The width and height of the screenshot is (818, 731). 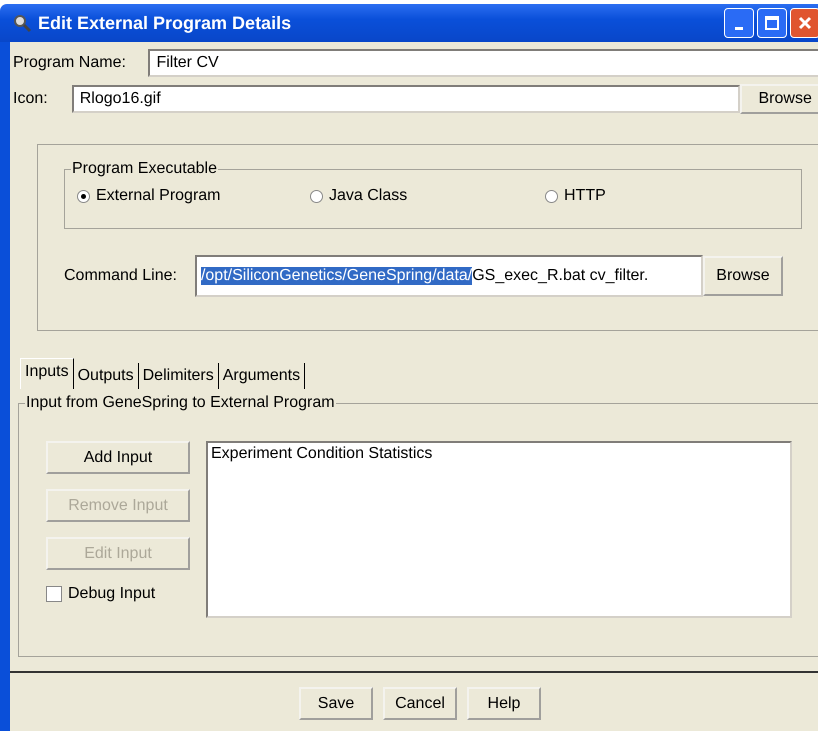 I want to click on input-button: Add Input, so click(x=118, y=457).